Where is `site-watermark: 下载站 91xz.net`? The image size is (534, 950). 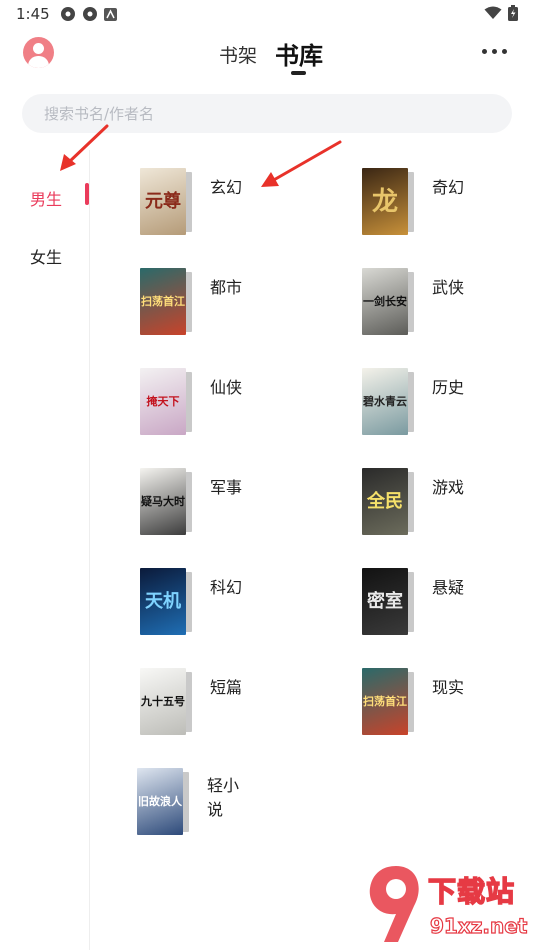 site-watermark: 下载站 91xz.net is located at coordinates (450, 906).